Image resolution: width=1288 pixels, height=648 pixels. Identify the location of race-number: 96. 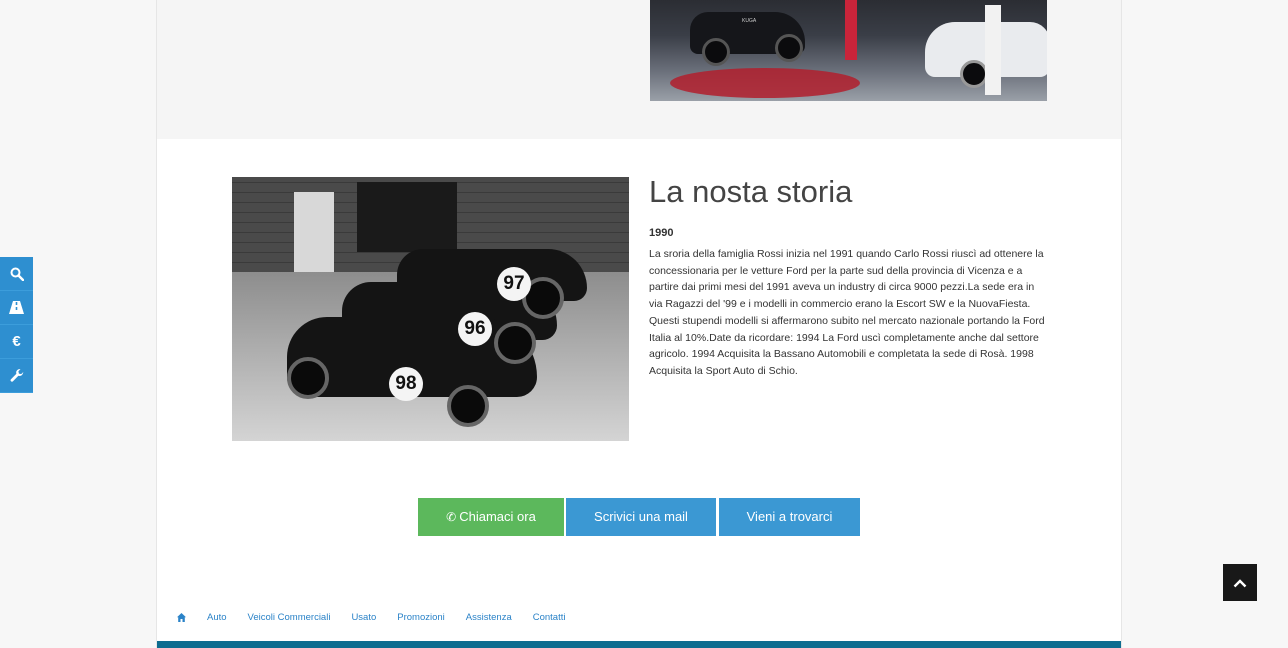
(475, 329).